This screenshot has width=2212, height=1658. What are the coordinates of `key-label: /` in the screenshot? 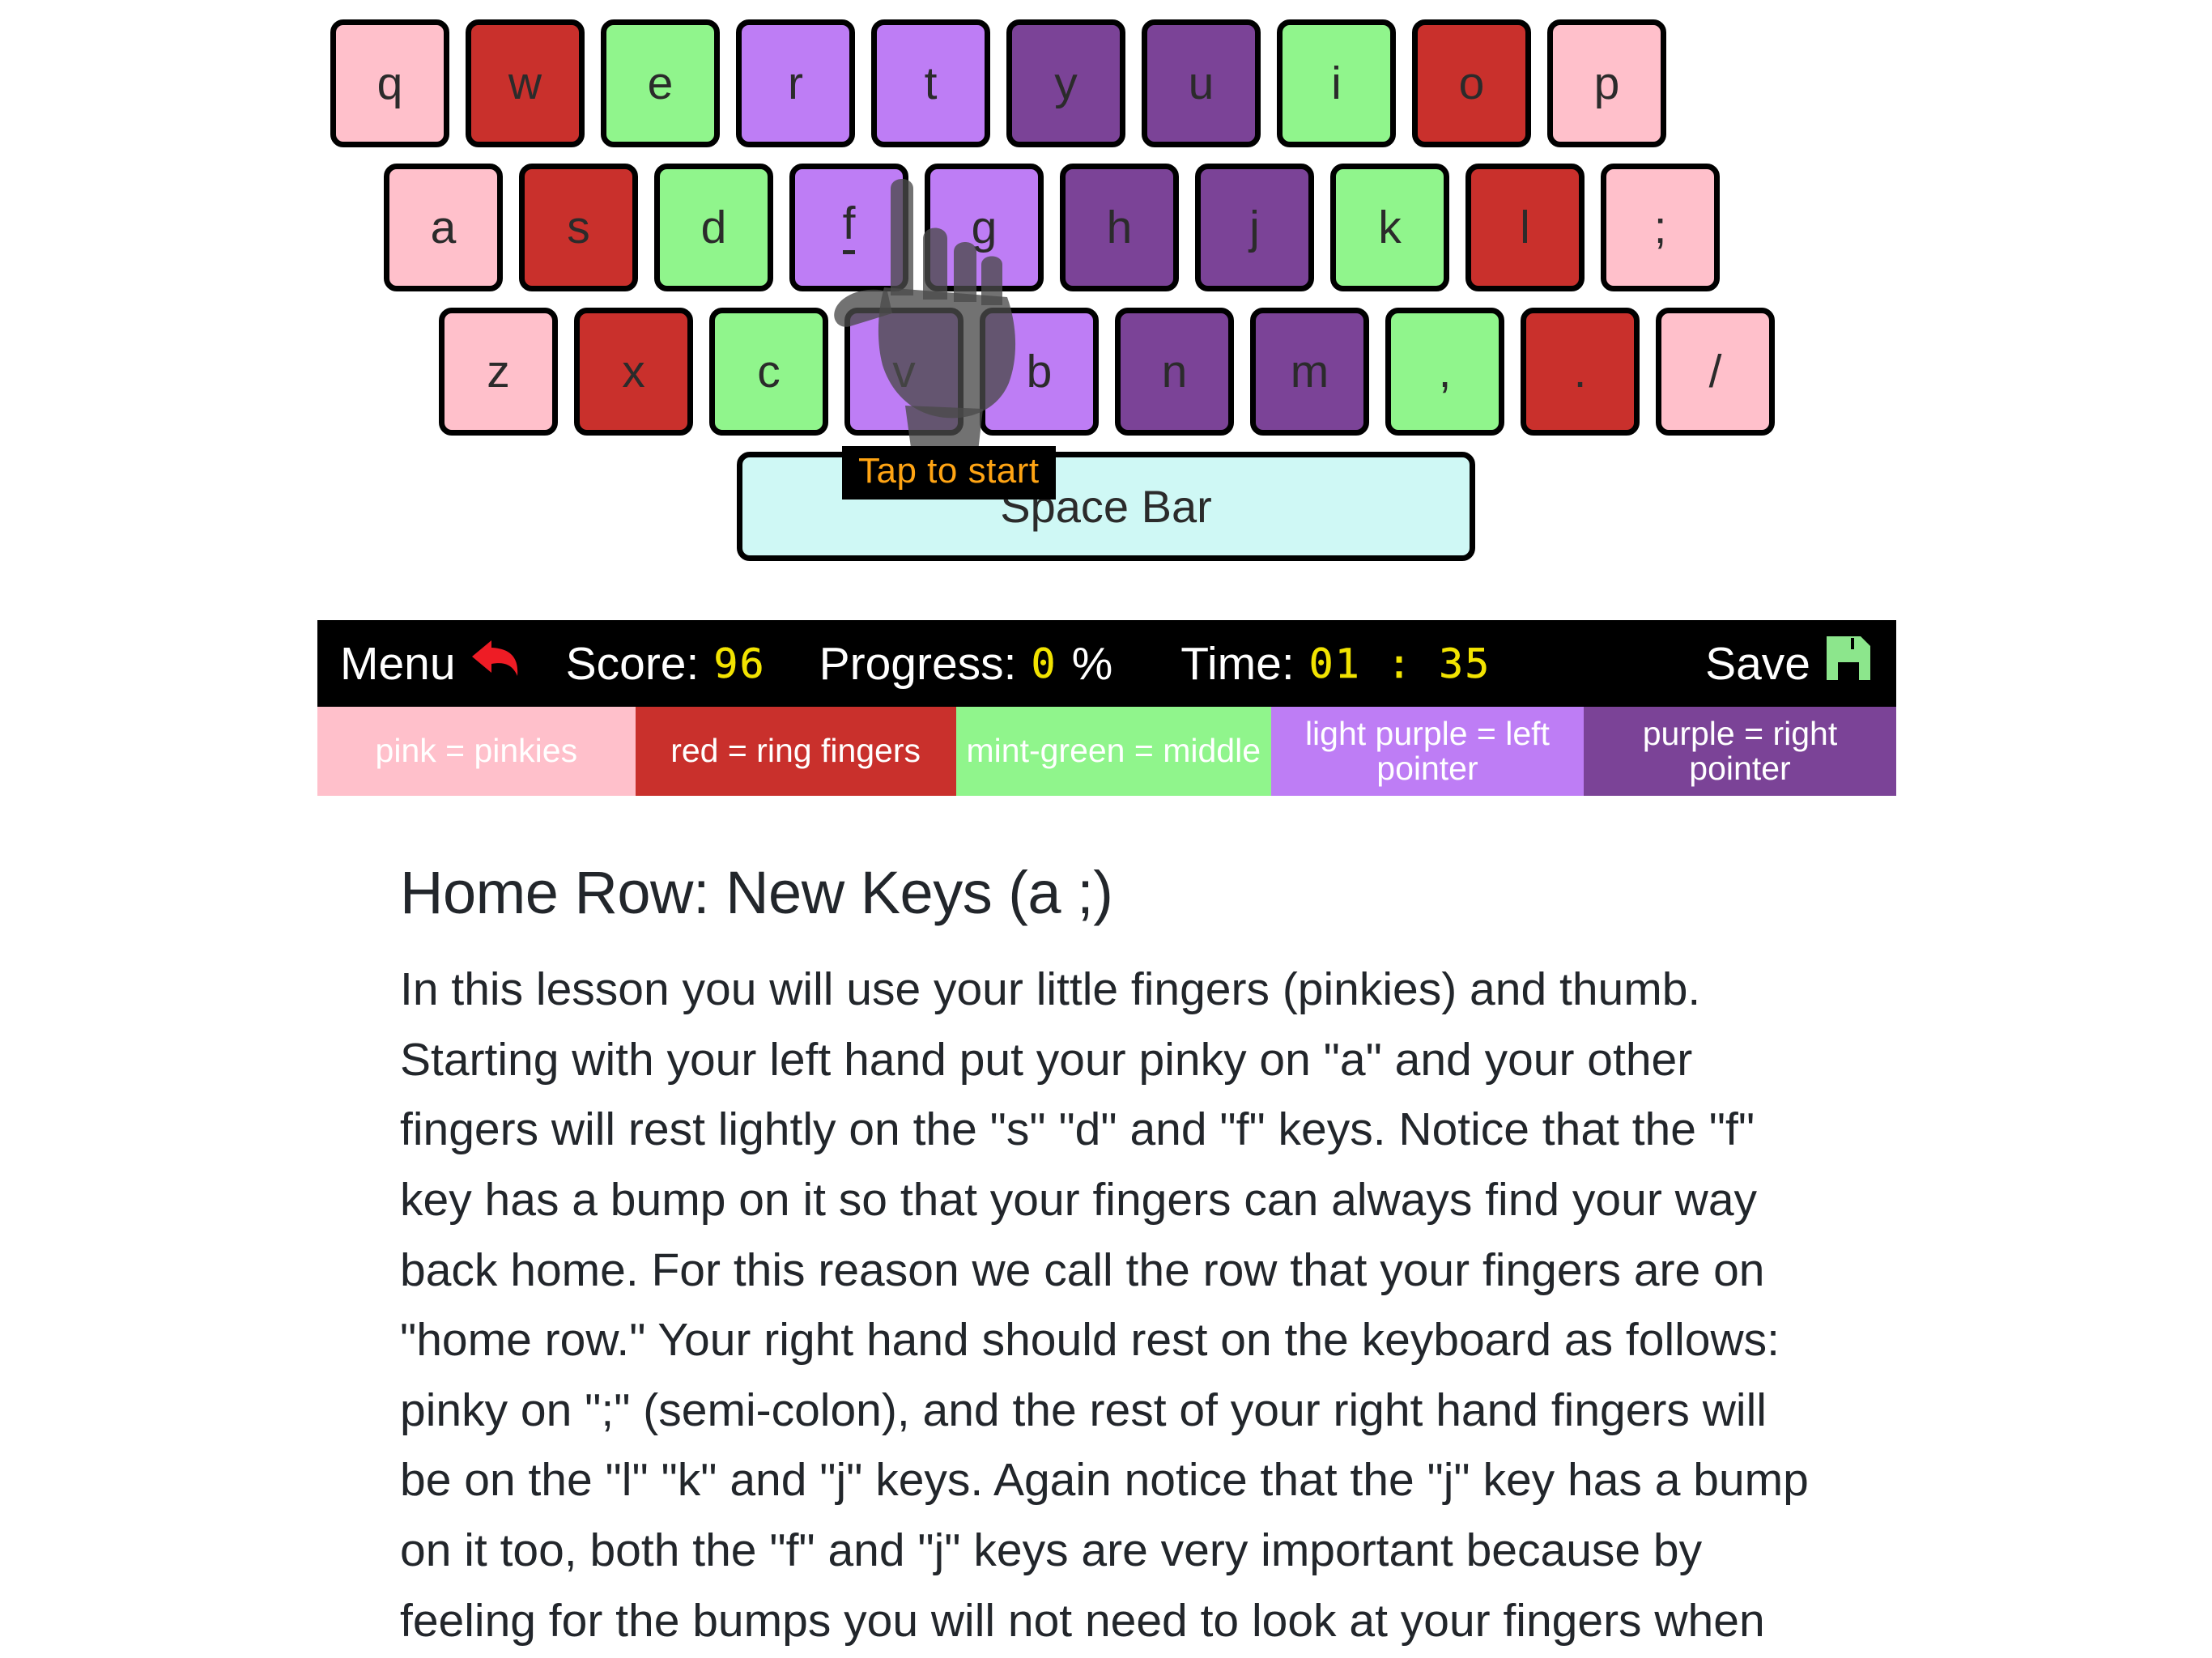 It's located at (1715, 371).